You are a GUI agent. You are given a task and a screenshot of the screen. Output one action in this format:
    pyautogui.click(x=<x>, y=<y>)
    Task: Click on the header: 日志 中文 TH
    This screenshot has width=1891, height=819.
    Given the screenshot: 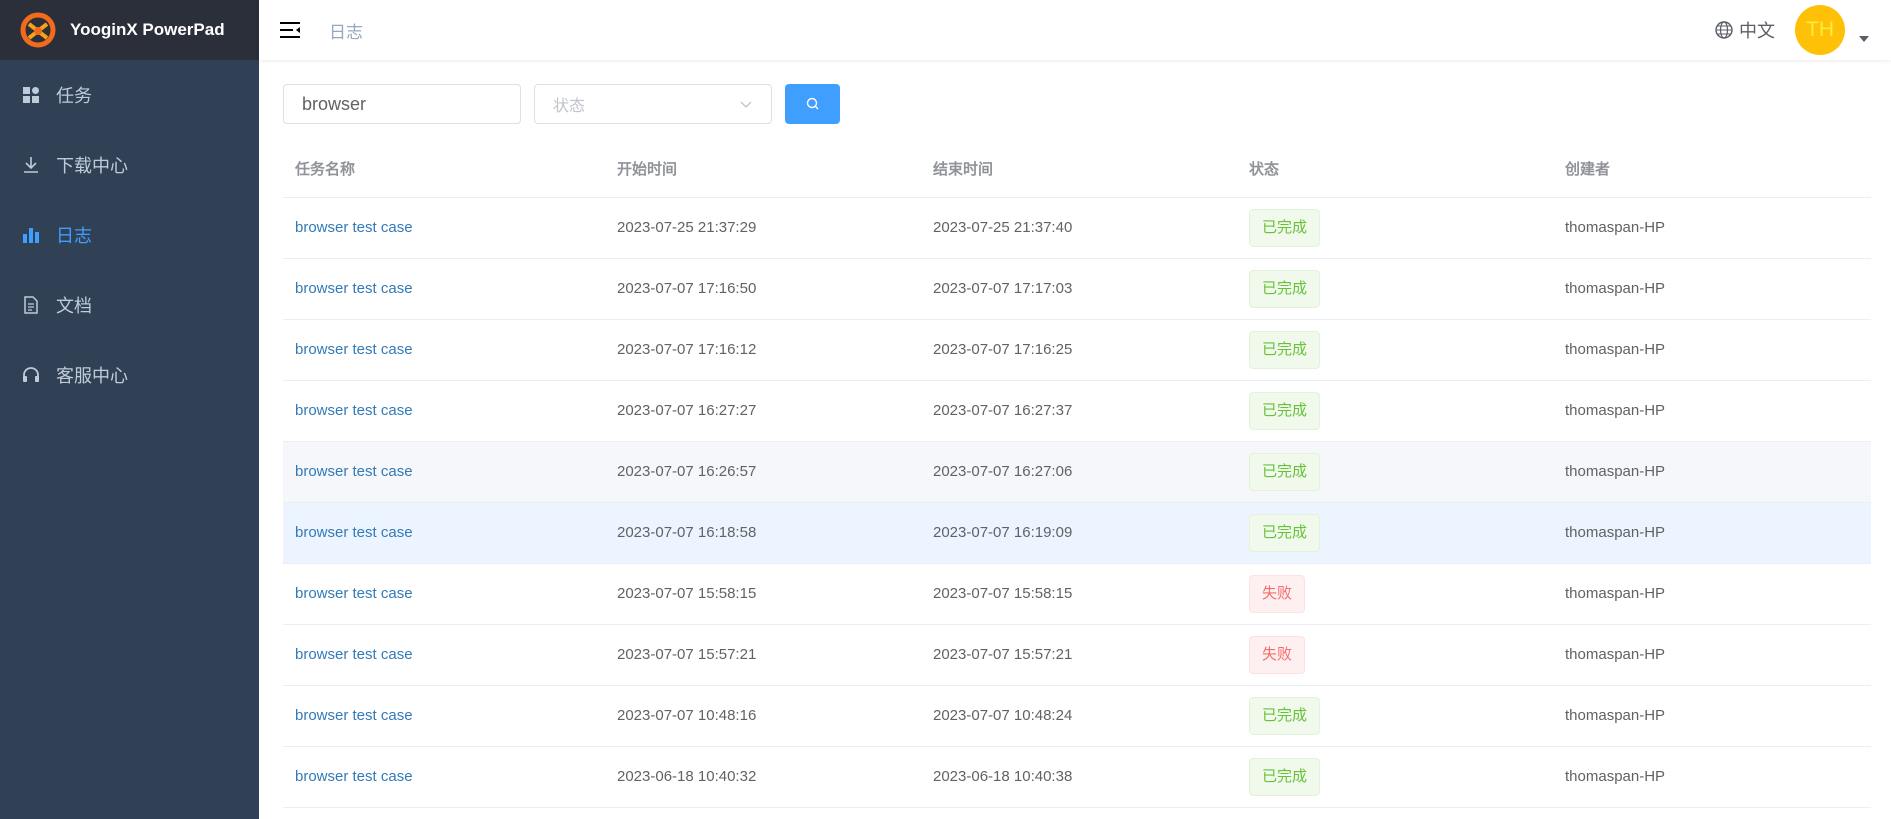 What is the action you would take?
    pyautogui.click(x=1075, y=30)
    